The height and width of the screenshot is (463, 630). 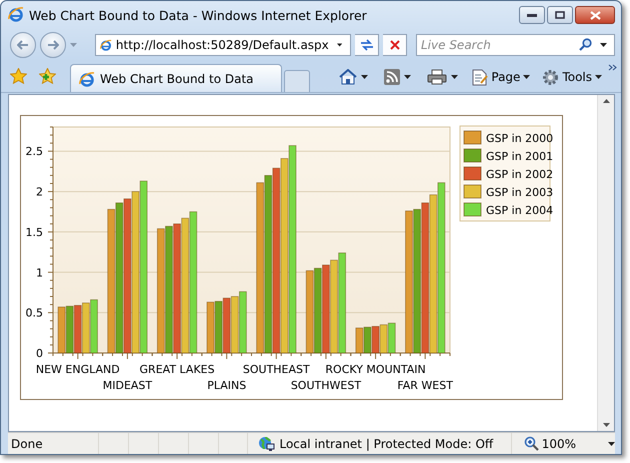 I want to click on stop-button, so click(x=395, y=45).